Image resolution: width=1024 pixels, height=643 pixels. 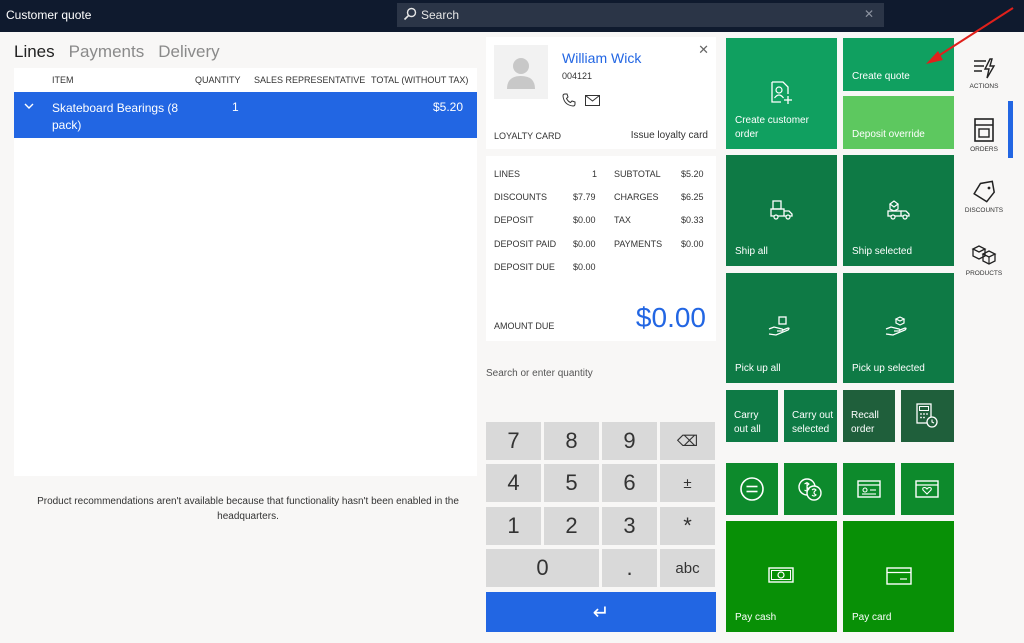 What do you see at coordinates (595, 174) in the screenshot?
I see `lines-value: 1` at bounding box center [595, 174].